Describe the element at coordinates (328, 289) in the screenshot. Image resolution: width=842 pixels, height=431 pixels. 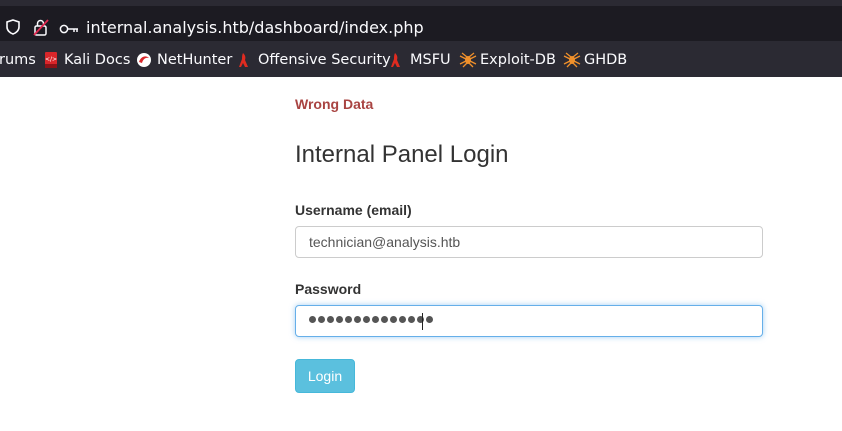
I see `password-label: Password` at that location.